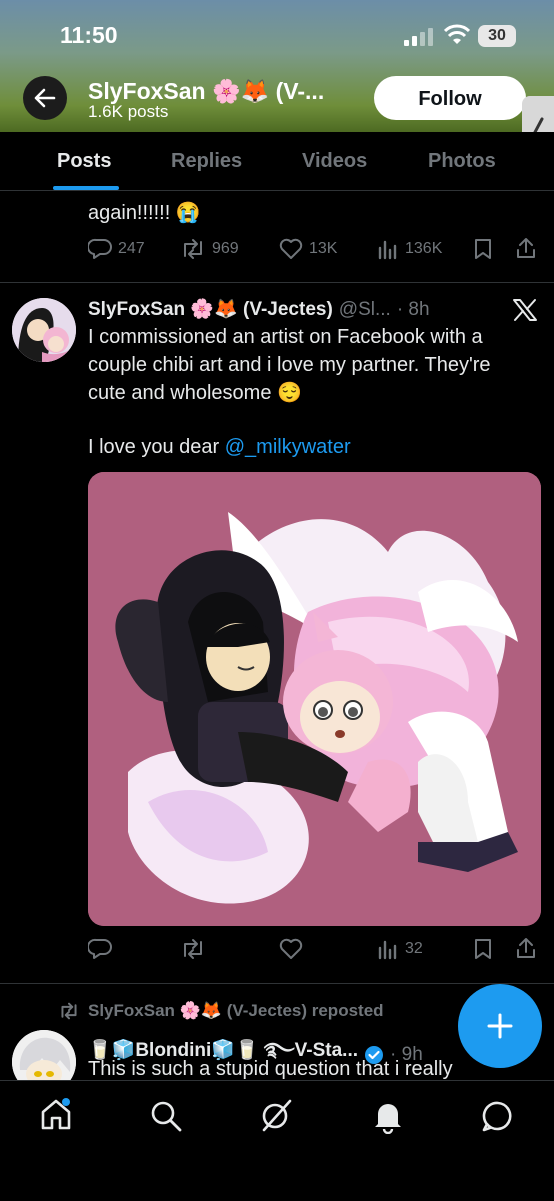 This screenshot has height=1201, width=554. Describe the element at coordinates (277, 190) in the screenshot. I see `tabs-divider` at that location.